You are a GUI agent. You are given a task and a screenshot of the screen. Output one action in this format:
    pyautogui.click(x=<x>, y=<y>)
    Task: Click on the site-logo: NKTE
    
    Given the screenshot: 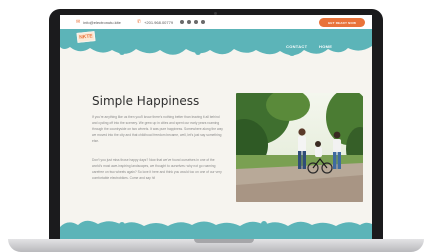 What is the action you would take?
    pyautogui.click(x=86, y=37)
    